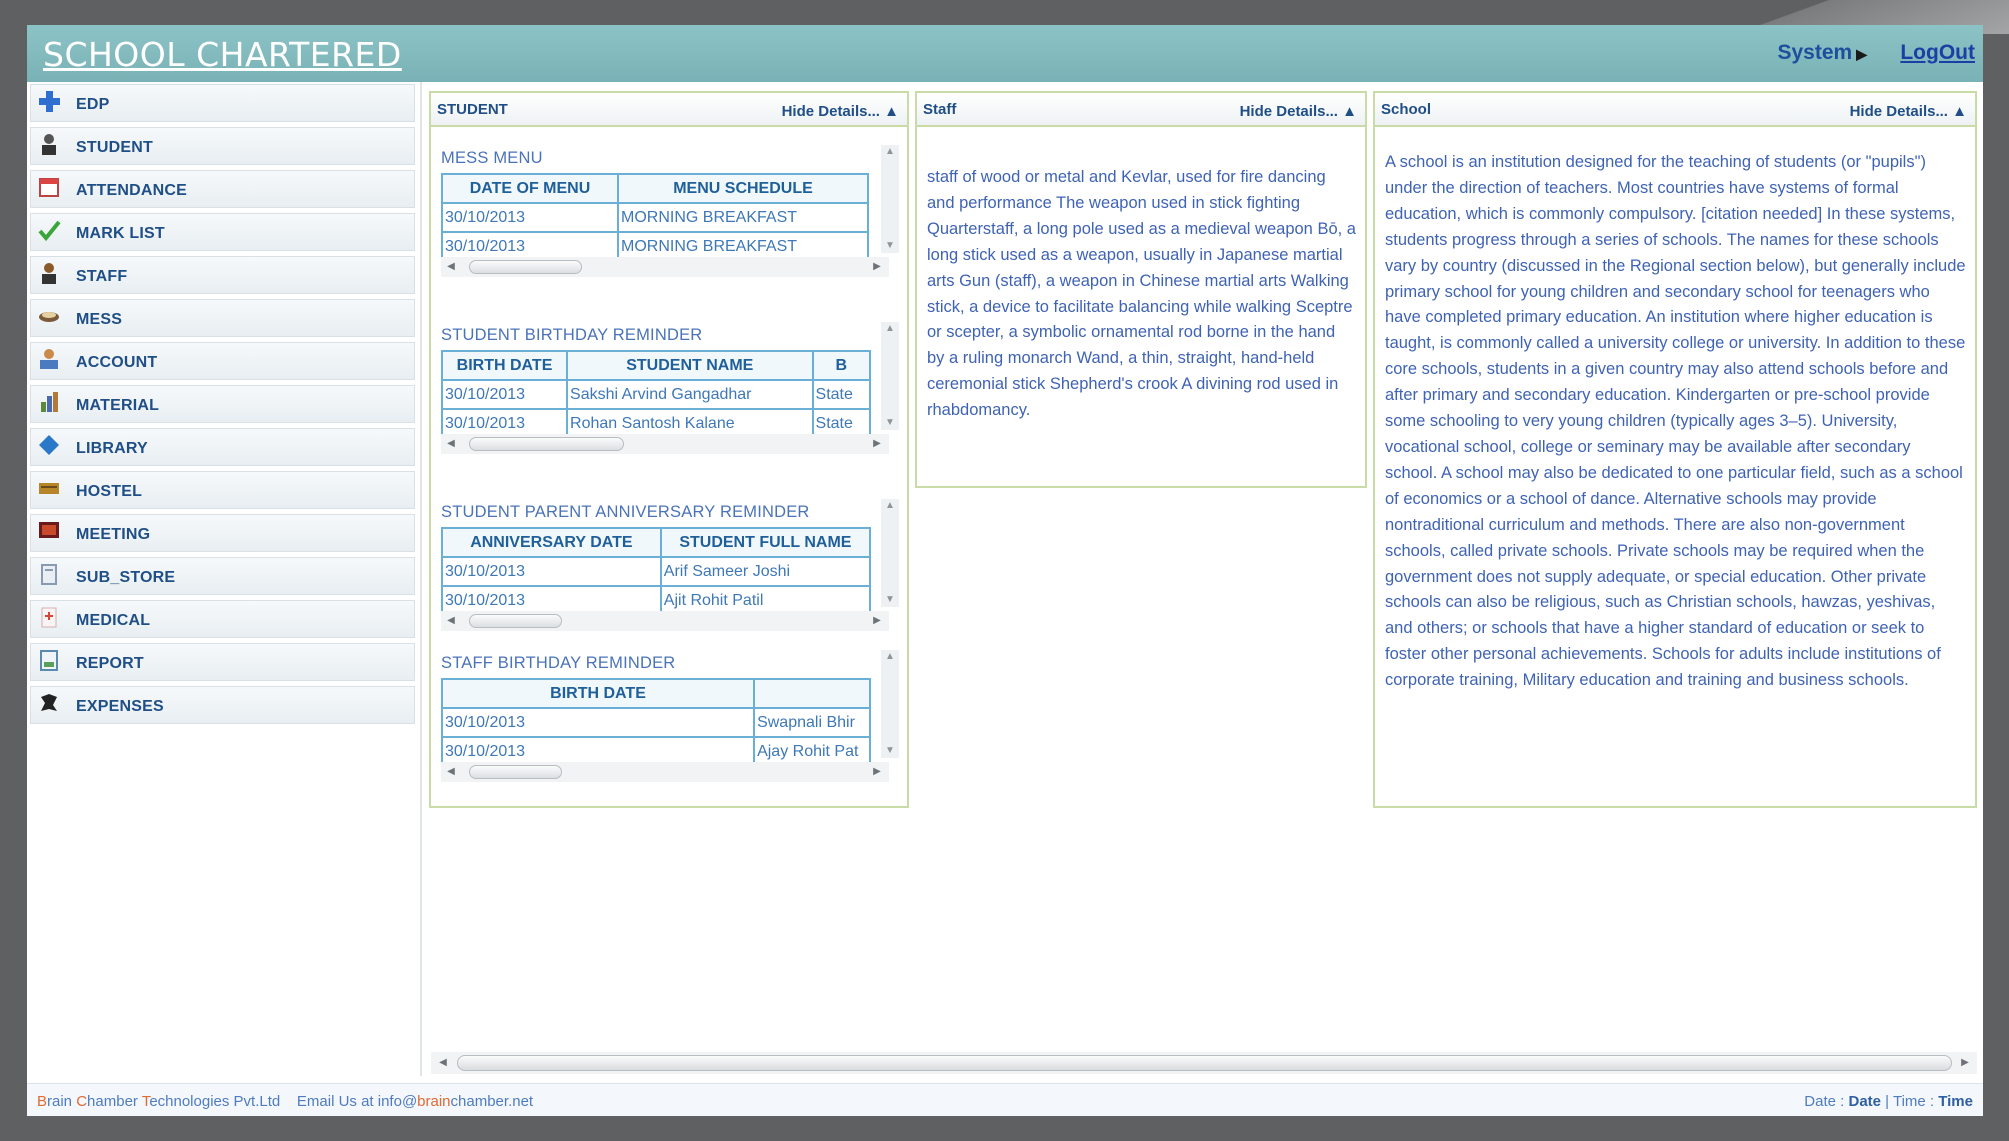 The width and height of the screenshot is (2009, 1141). What do you see at coordinates (222, 619) in the screenshot?
I see `sidebar-item-medical: MEDICAL` at bounding box center [222, 619].